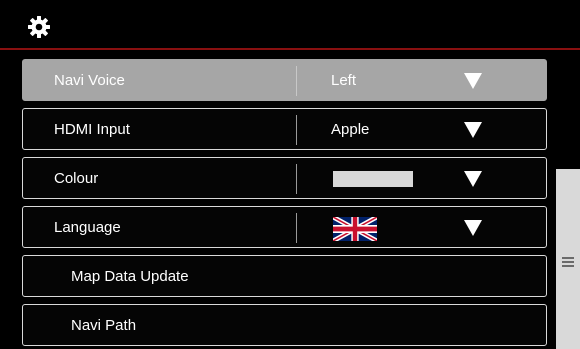  I want to click on setting-label: Language, so click(87, 227).